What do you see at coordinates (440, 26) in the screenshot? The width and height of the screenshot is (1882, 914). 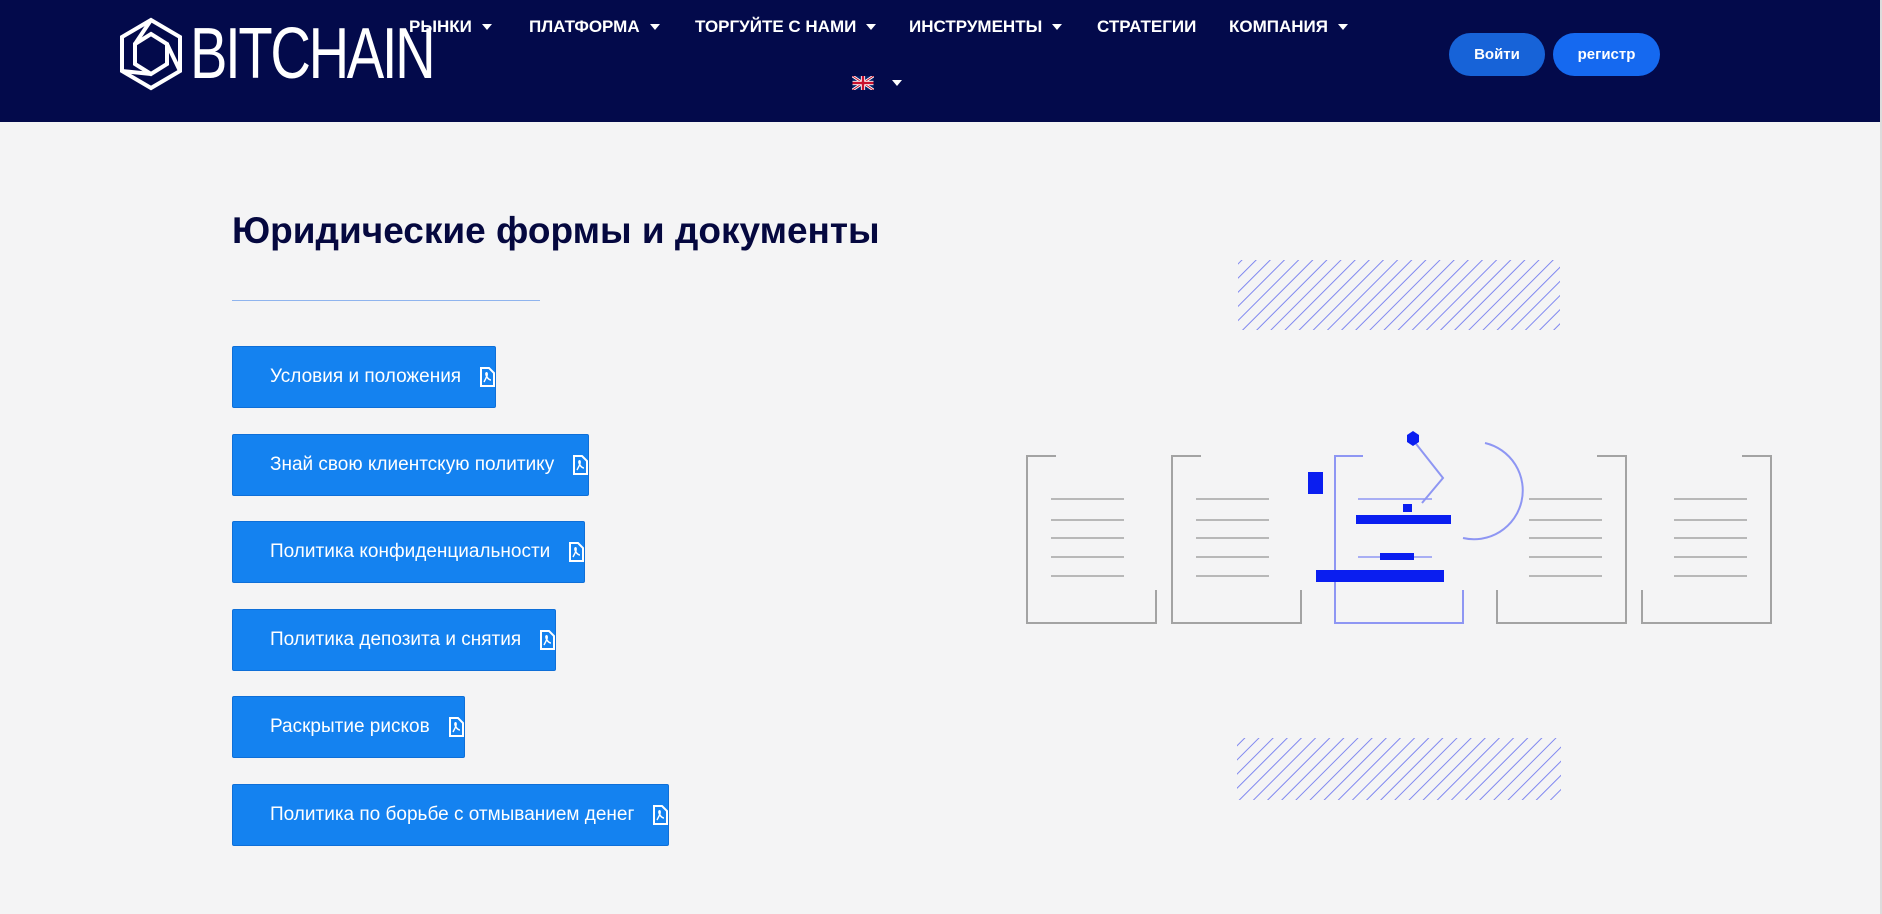 I see `nav-item-label: РЫНКИ` at bounding box center [440, 26].